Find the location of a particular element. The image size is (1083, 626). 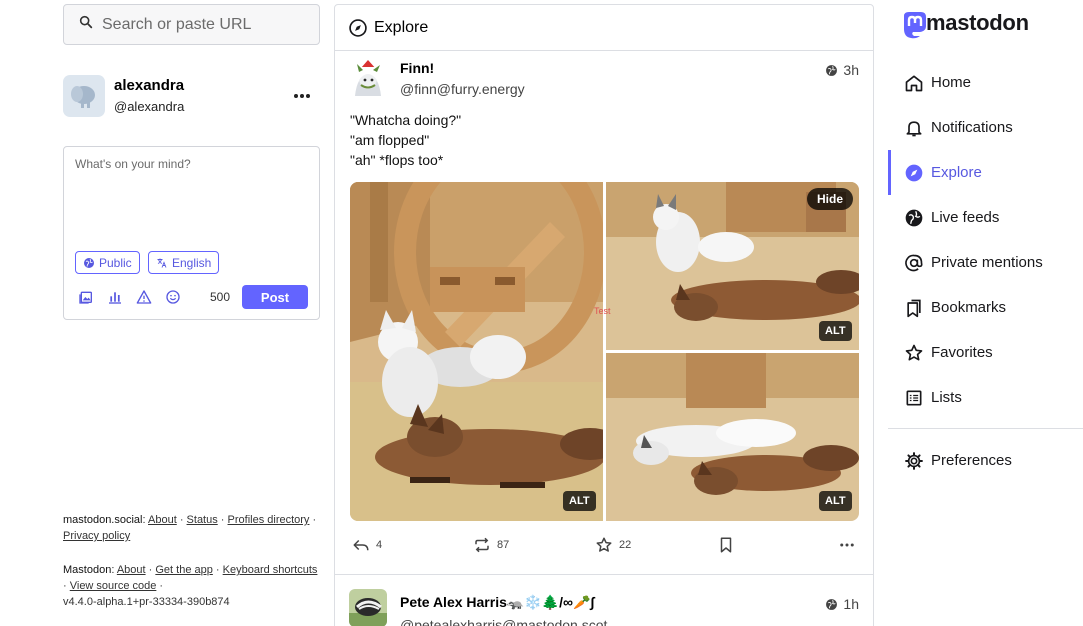

post-display-name: Pete Alex Harris🦡❄️🌲/∞🥕∫ is located at coordinates (497, 602).